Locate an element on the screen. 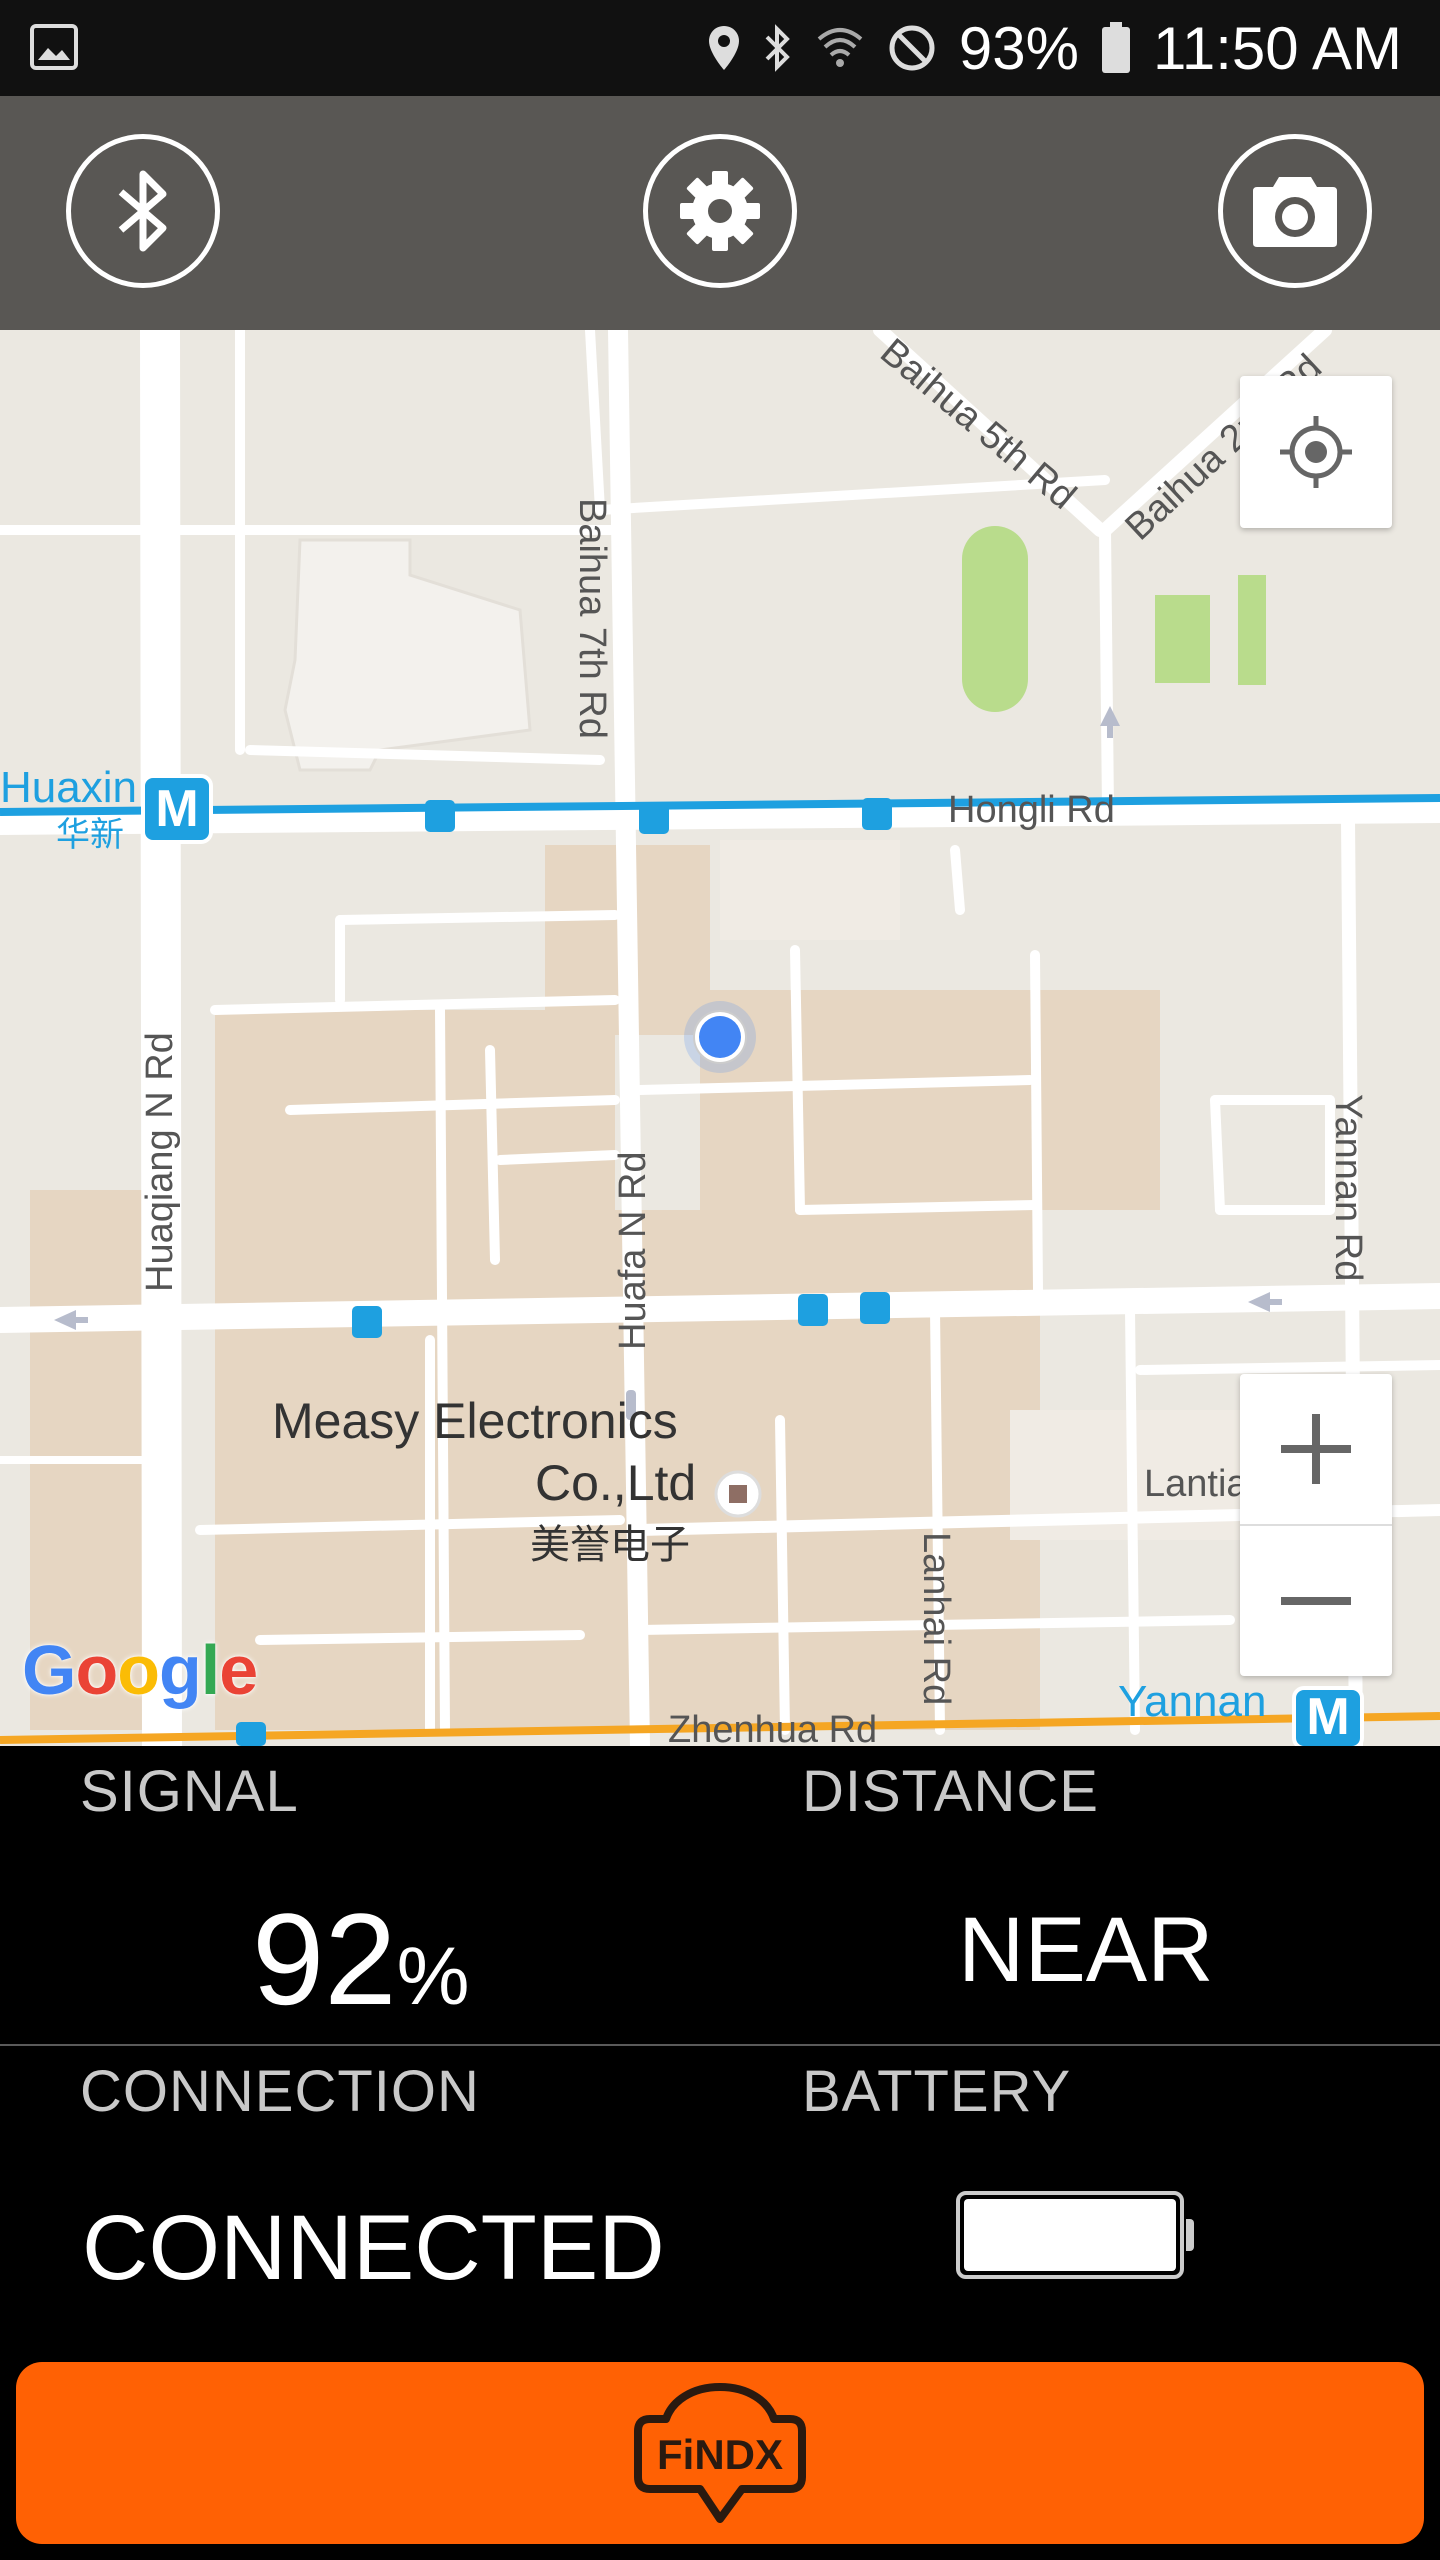  findx-button: FiNDX is located at coordinates (720, 2453).